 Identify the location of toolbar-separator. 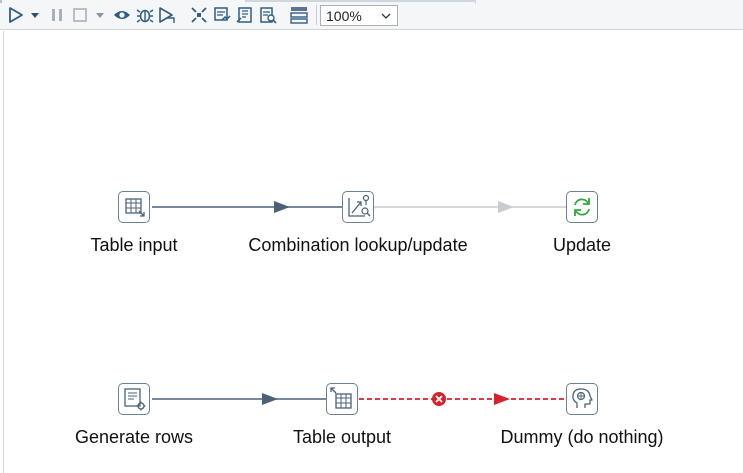
(316, 15).